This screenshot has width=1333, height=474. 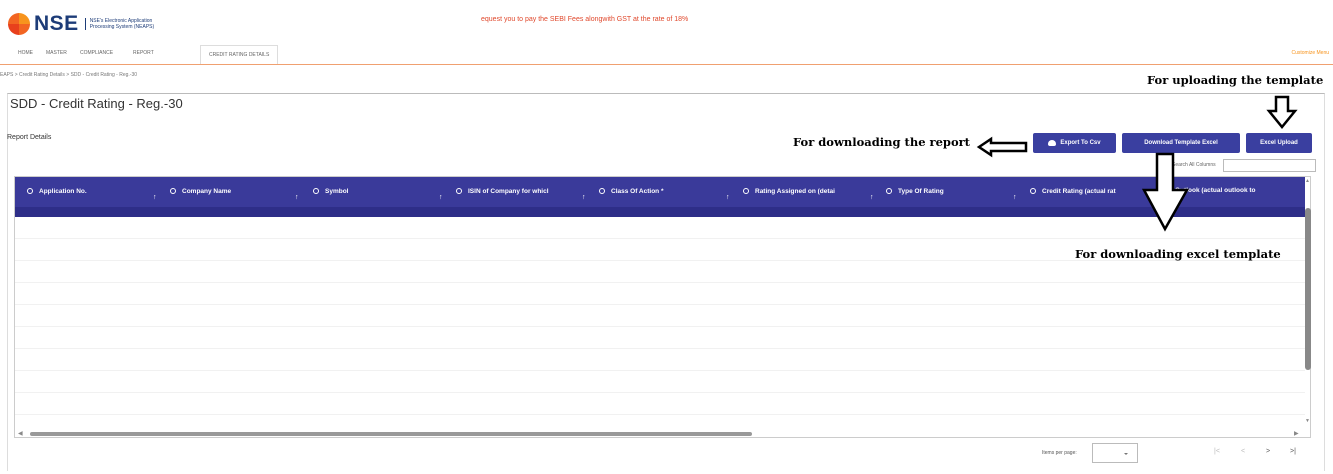 I want to click on chevron-down-icon, so click(x=1126, y=454).